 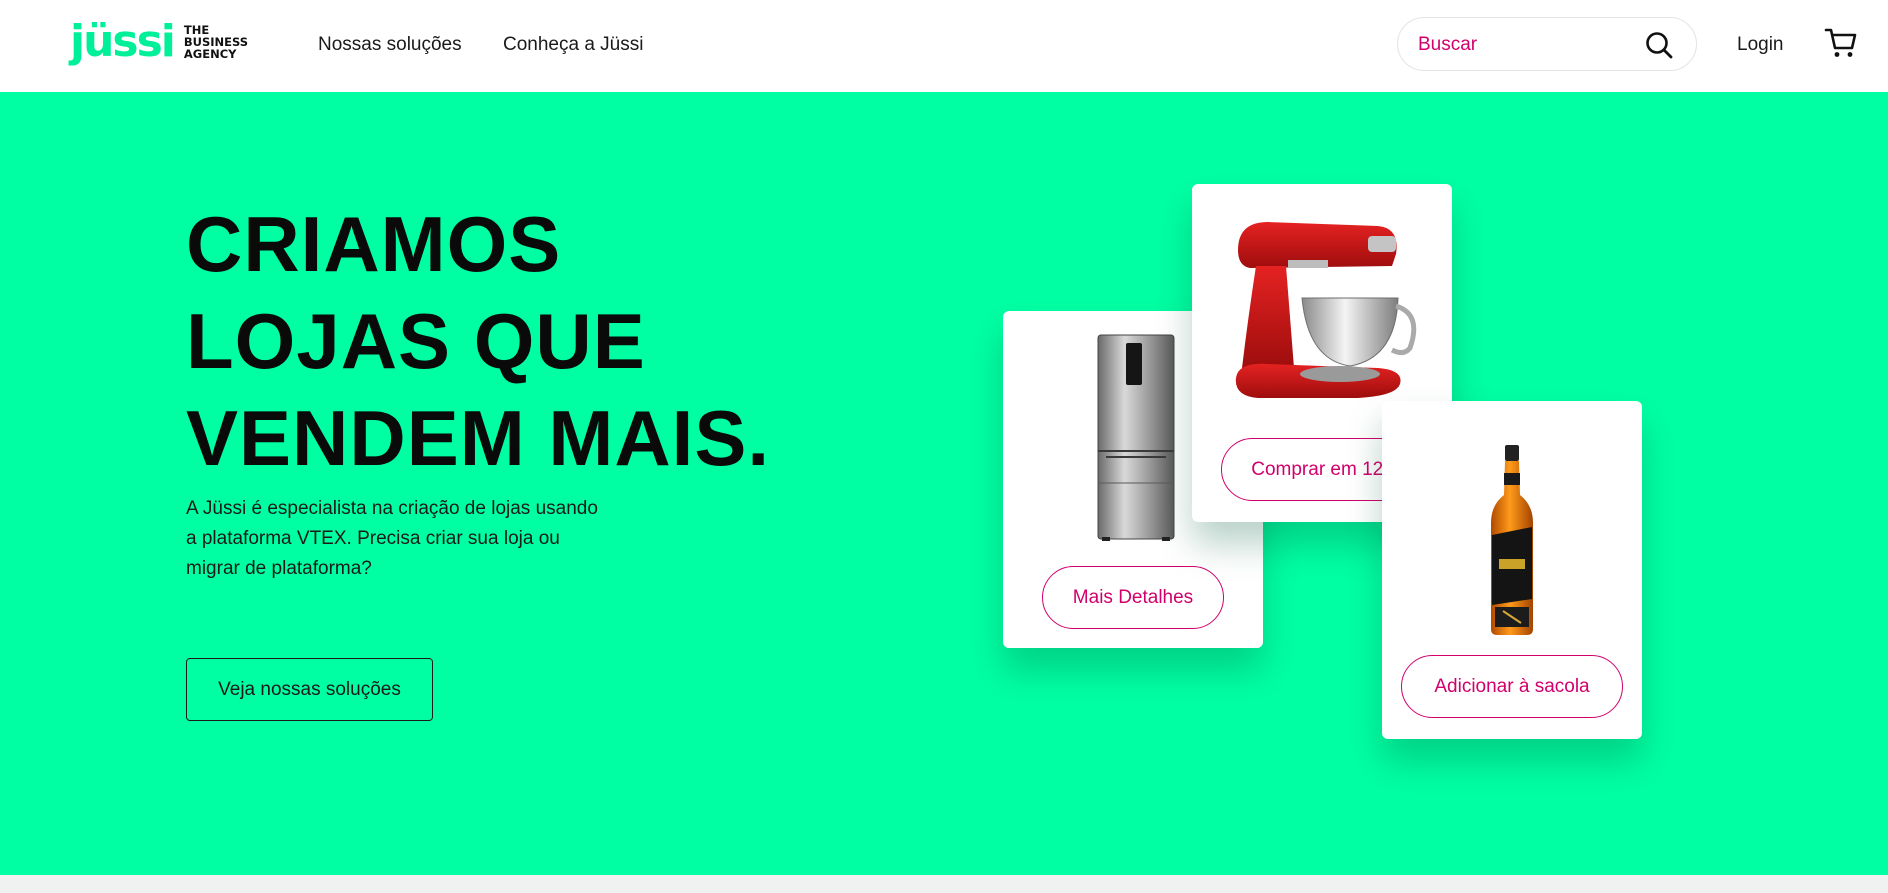 I want to click on next-section-strip, so click(x=944, y=884).